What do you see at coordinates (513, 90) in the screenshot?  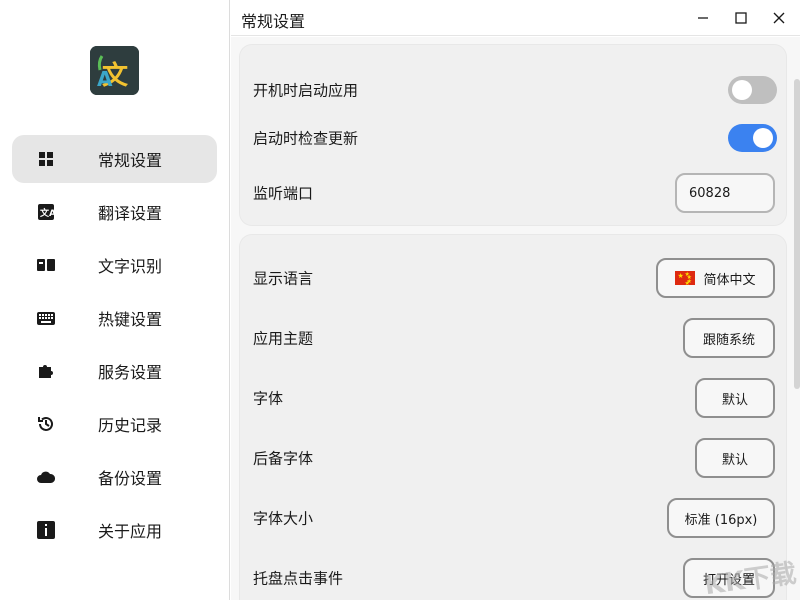 I see `auto-start-row: 开机时启动应用` at bounding box center [513, 90].